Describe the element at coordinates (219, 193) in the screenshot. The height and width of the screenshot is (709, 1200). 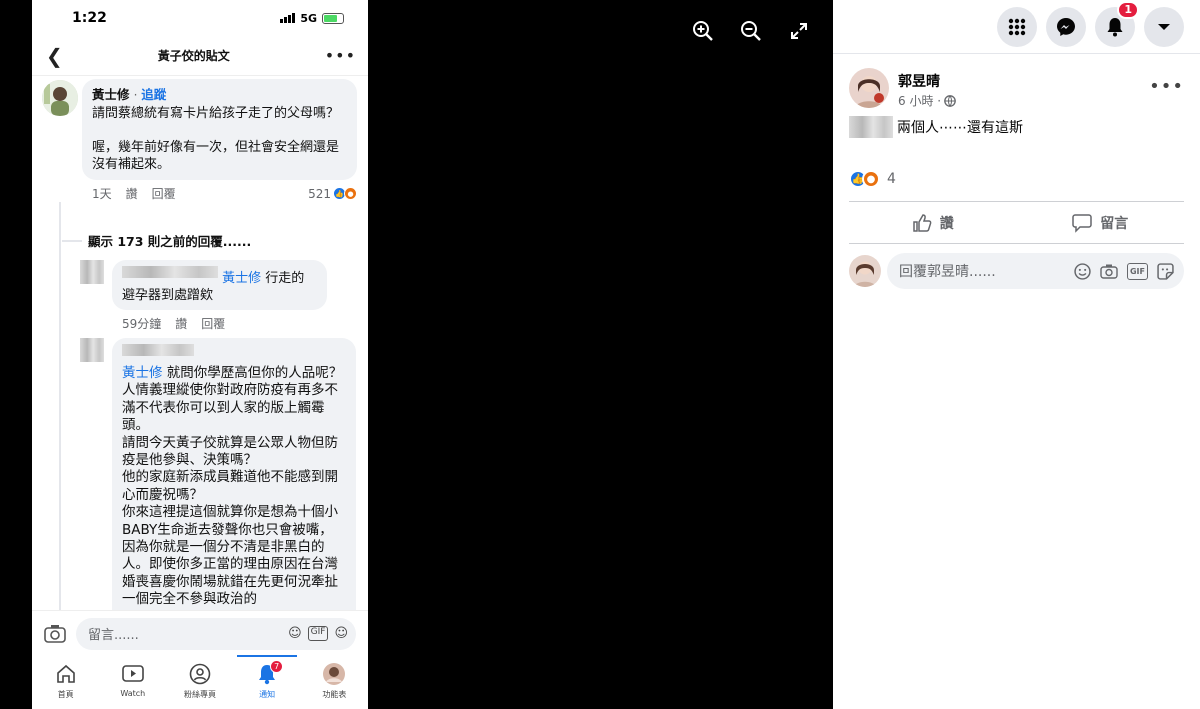
I see `comment-meta: 1天 讚 回覆 521 👍 ●` at that location.